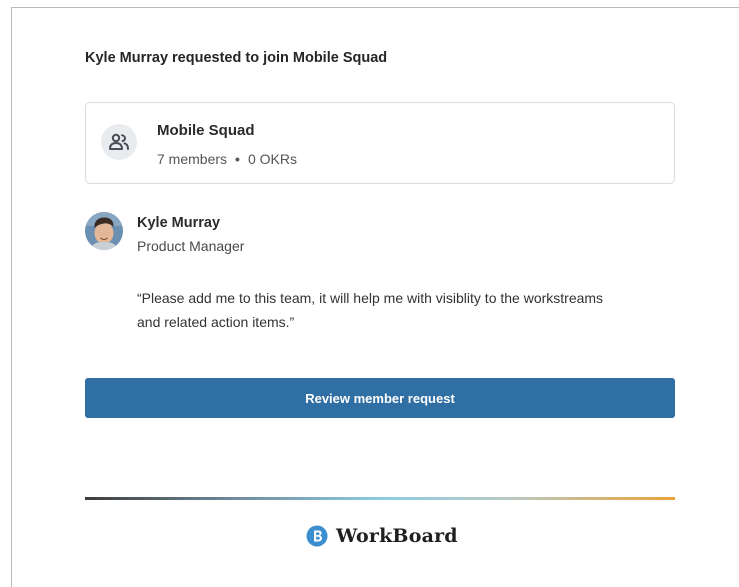  I want to click on avatar, so click(104, 231).